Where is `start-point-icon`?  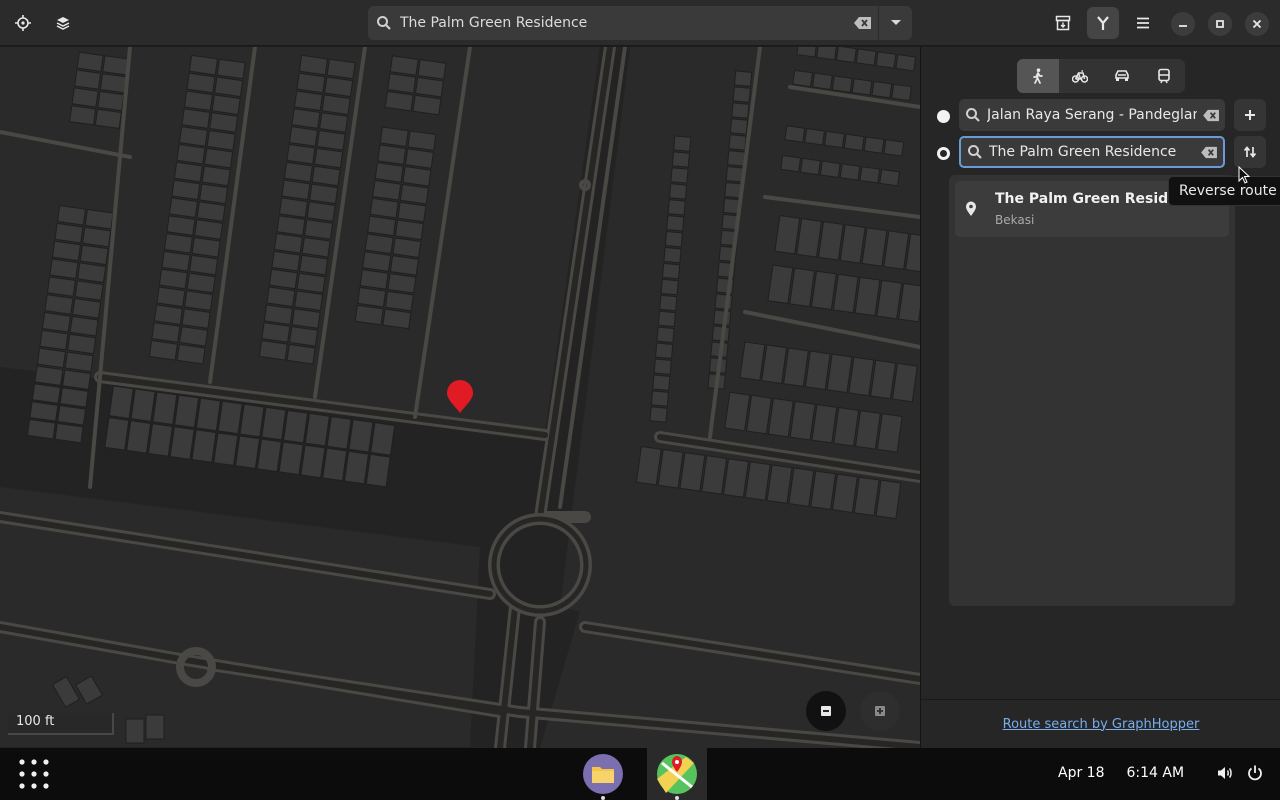
start-point-icon is located at coordinates (943, 116).